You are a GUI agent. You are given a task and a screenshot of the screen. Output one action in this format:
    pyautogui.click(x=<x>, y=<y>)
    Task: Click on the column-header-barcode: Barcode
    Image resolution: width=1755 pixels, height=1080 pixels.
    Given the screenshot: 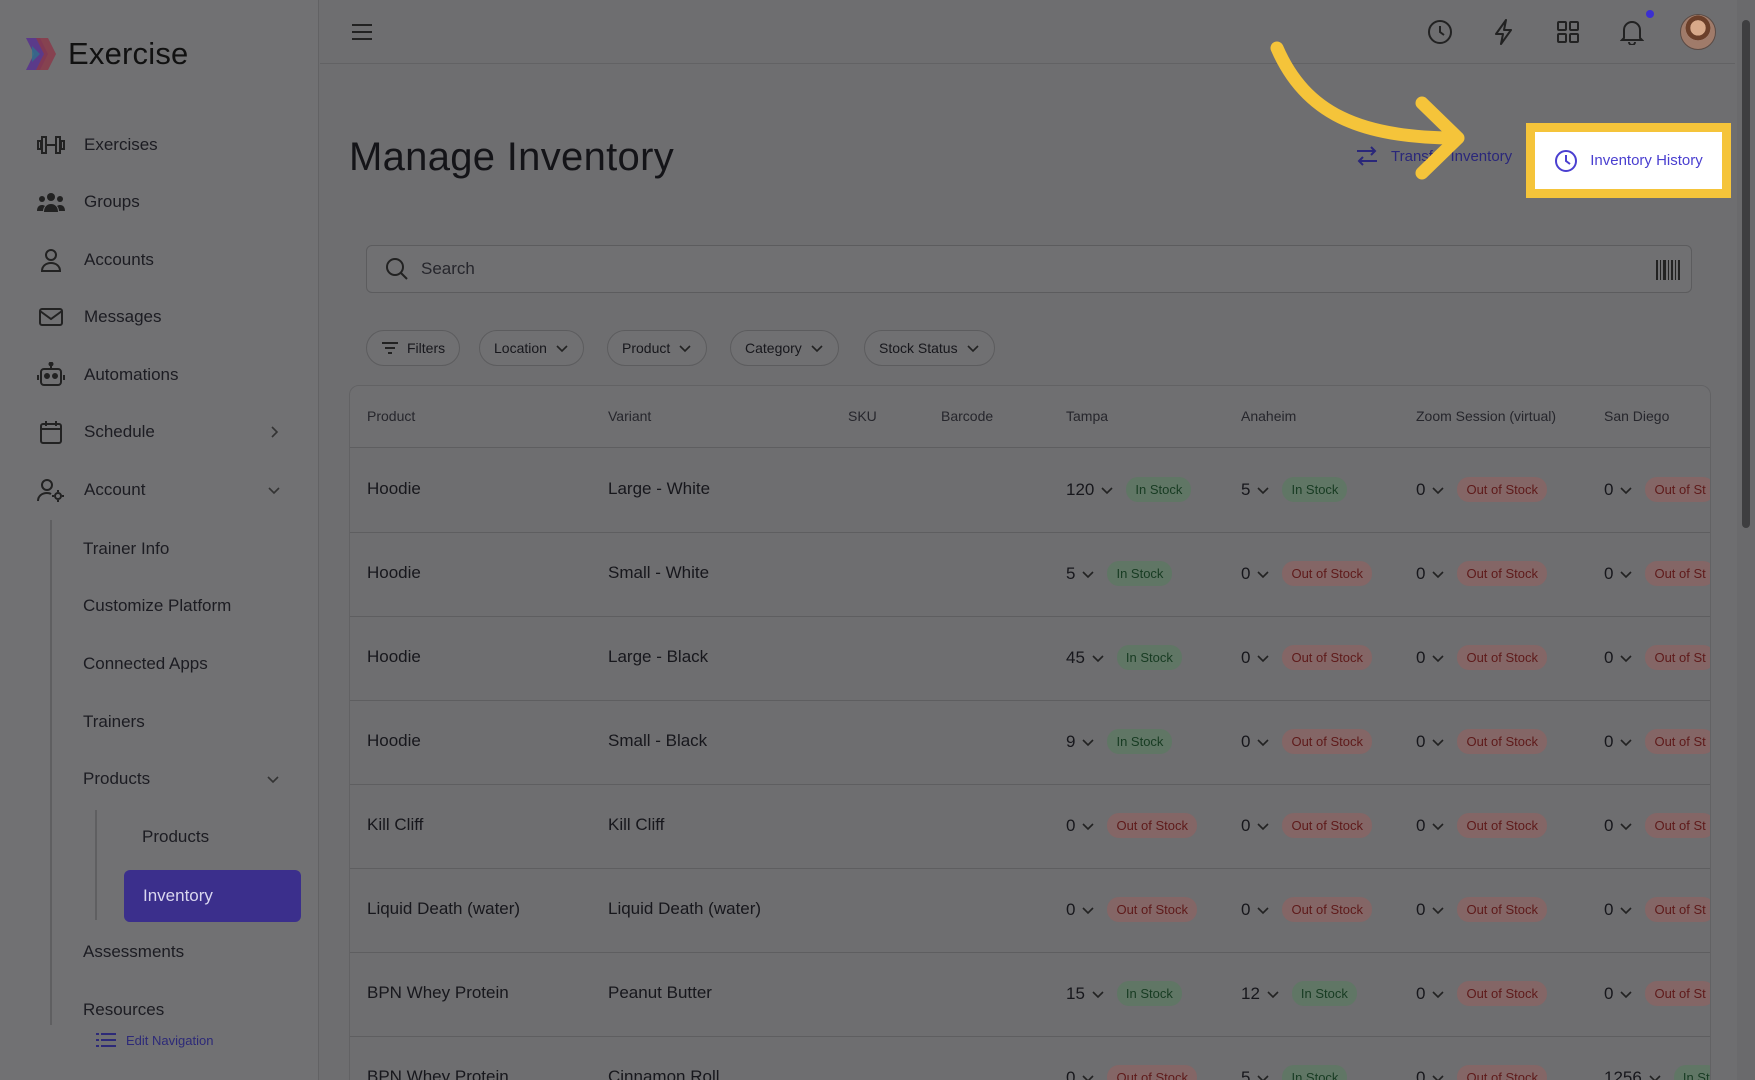 What is the action you would take?
    pyautogui.click(x=967, y=416)
    